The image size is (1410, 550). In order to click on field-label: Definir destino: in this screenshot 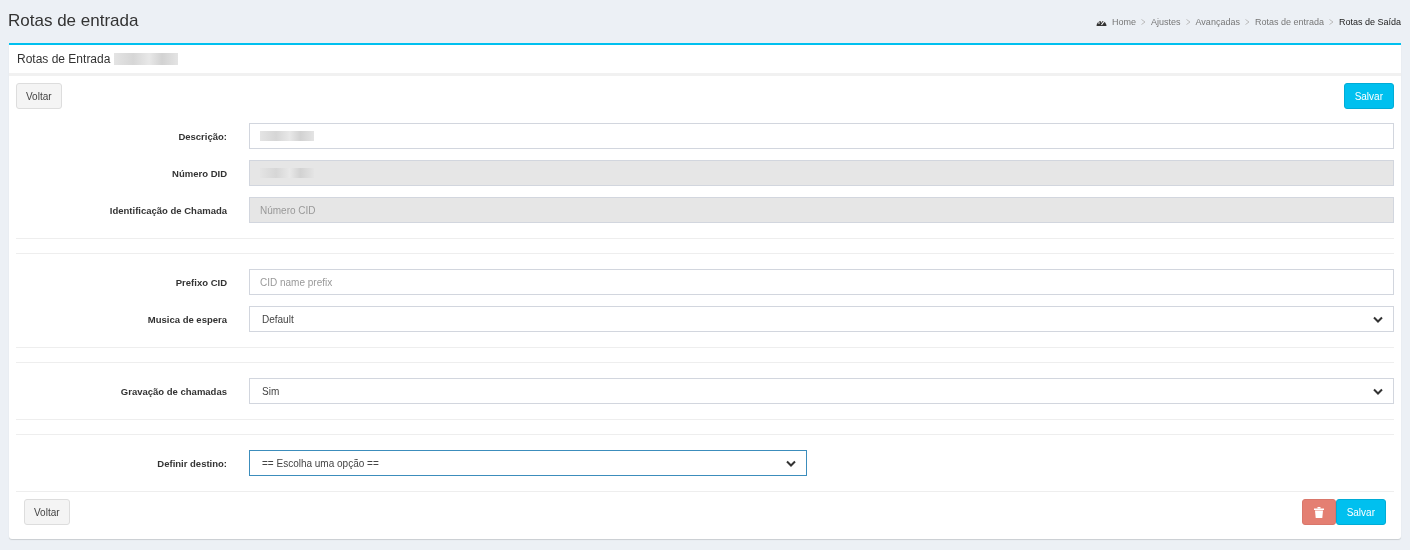, I will do `click(191, 463)`.